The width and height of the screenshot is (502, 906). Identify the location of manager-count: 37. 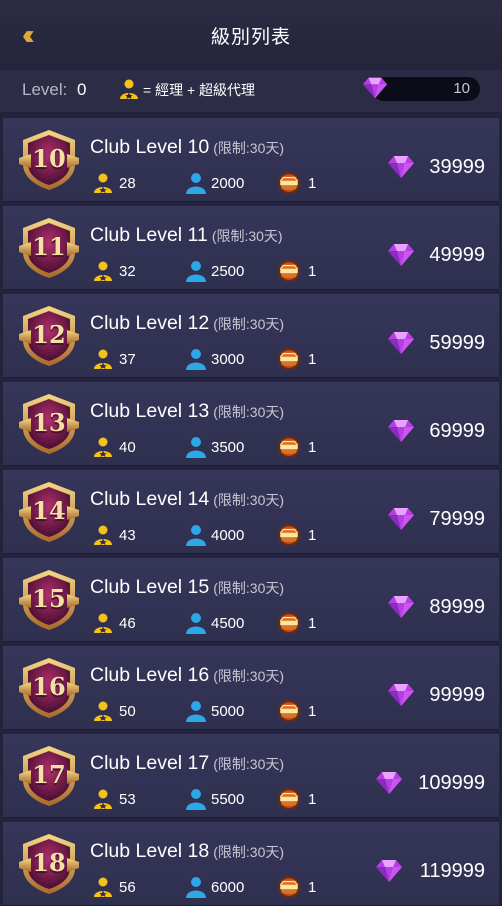
(127, 359).